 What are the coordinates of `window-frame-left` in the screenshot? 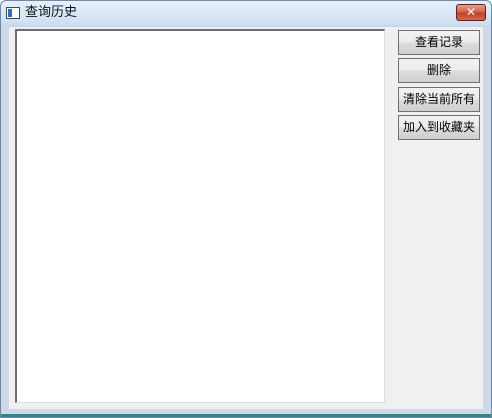 It's located at (5, 222).